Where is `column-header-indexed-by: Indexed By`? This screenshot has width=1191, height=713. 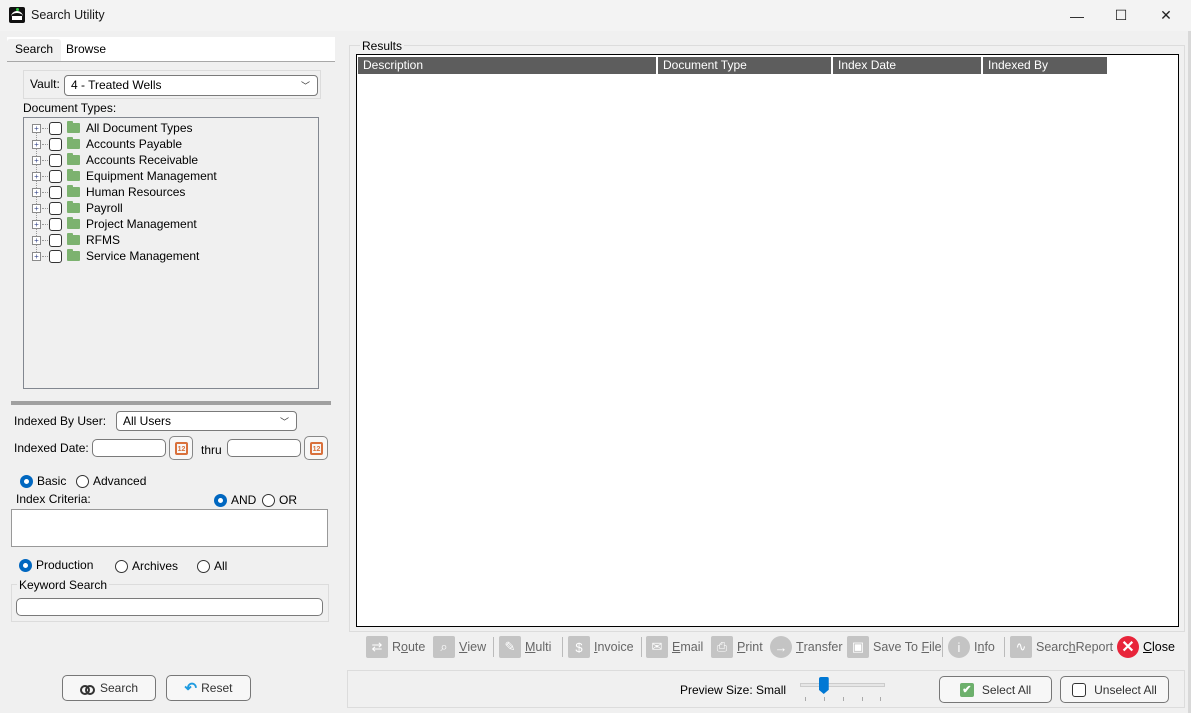
column-header-indexed-by: Indexed By is located at coordinates (1044, 65).